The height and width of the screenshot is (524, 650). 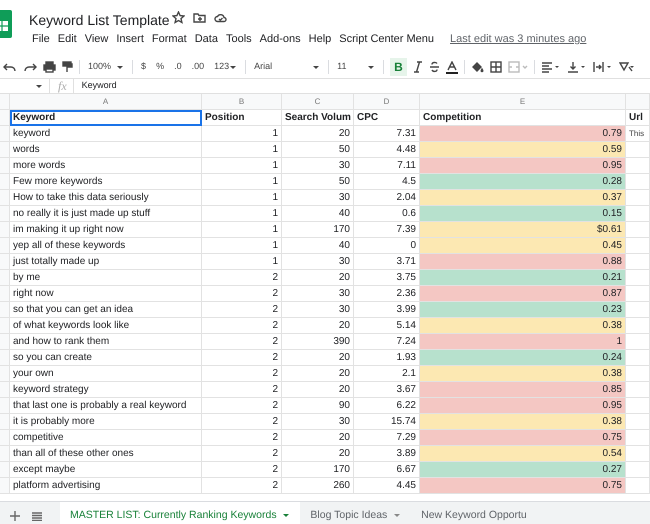 What do you see at coordinates (280, 39) in the screenshot?
I see `menu-item: Add-ons` at bounding box center [280, 39].